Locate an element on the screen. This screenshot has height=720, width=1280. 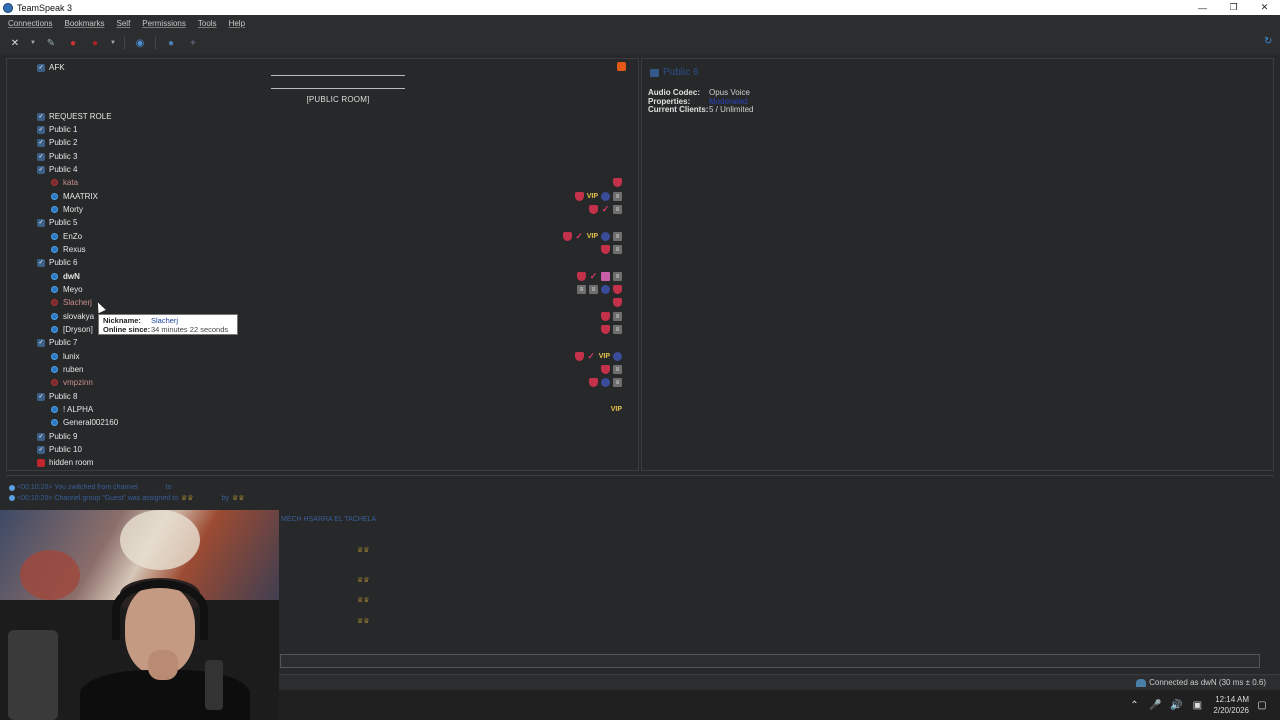
current-clients-key: Current Clients: is located at coordinates (678, 109).